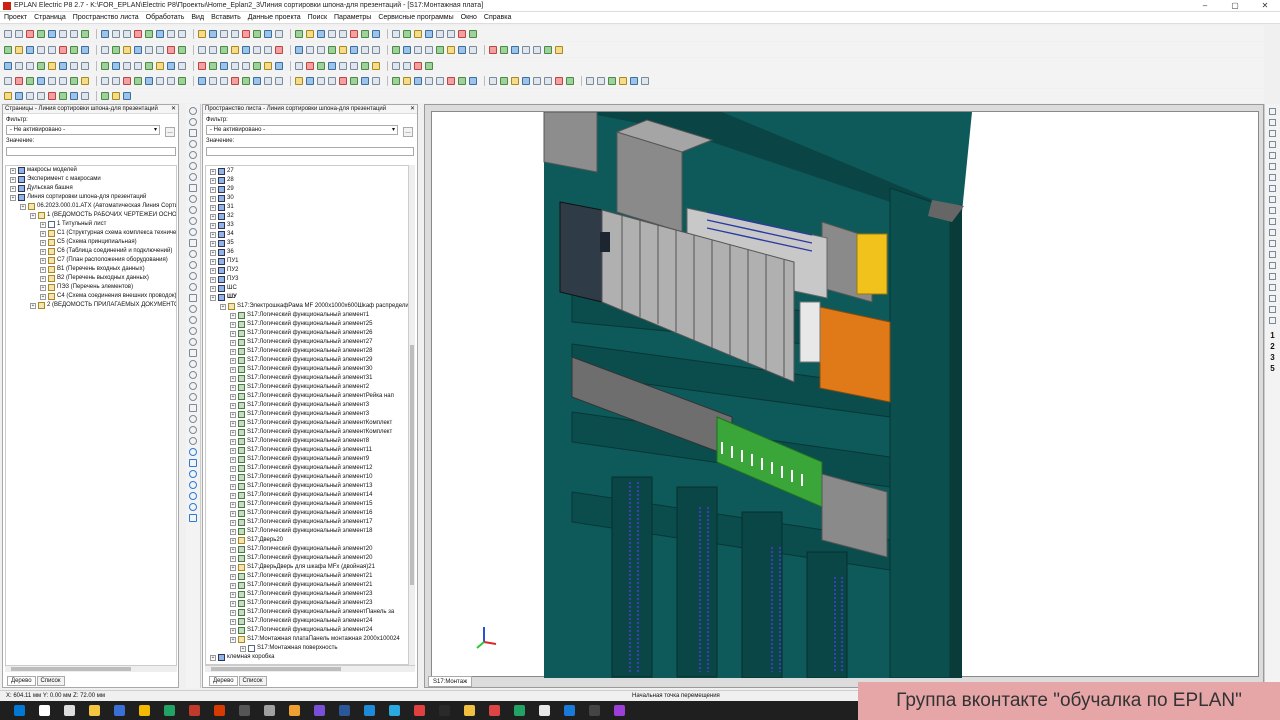 The width and height of the screenshot is (1280, 720). I want to click on filter-select: - Не активировано - ▾, so click(83, 130).